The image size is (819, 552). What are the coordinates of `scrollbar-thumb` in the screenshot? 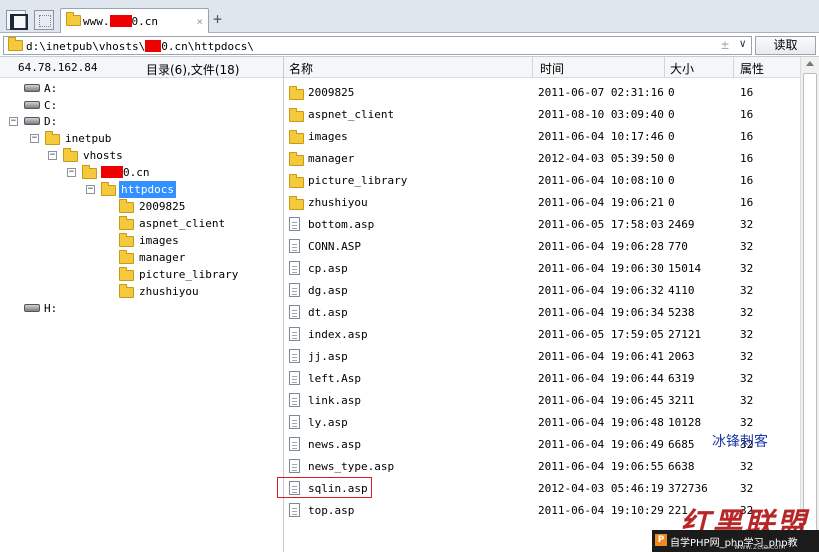 It's located at (810, 308).